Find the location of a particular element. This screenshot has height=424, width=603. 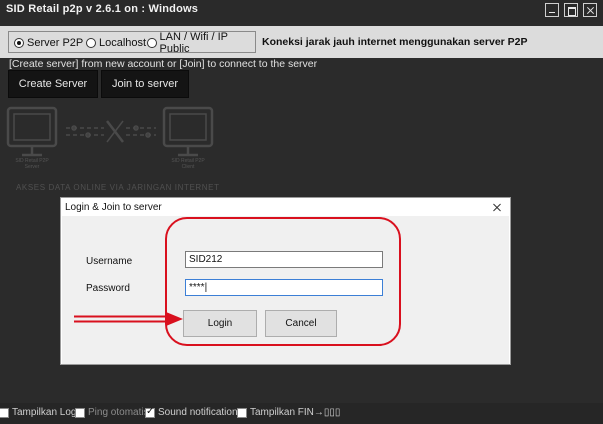

radio-server-p2p: Server P2P is located at coordinates (48, 43).